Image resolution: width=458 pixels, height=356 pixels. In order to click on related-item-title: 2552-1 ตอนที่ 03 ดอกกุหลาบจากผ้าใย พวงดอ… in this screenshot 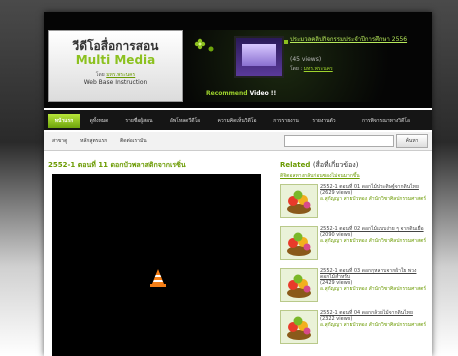, I will do `click(374, 274)`.